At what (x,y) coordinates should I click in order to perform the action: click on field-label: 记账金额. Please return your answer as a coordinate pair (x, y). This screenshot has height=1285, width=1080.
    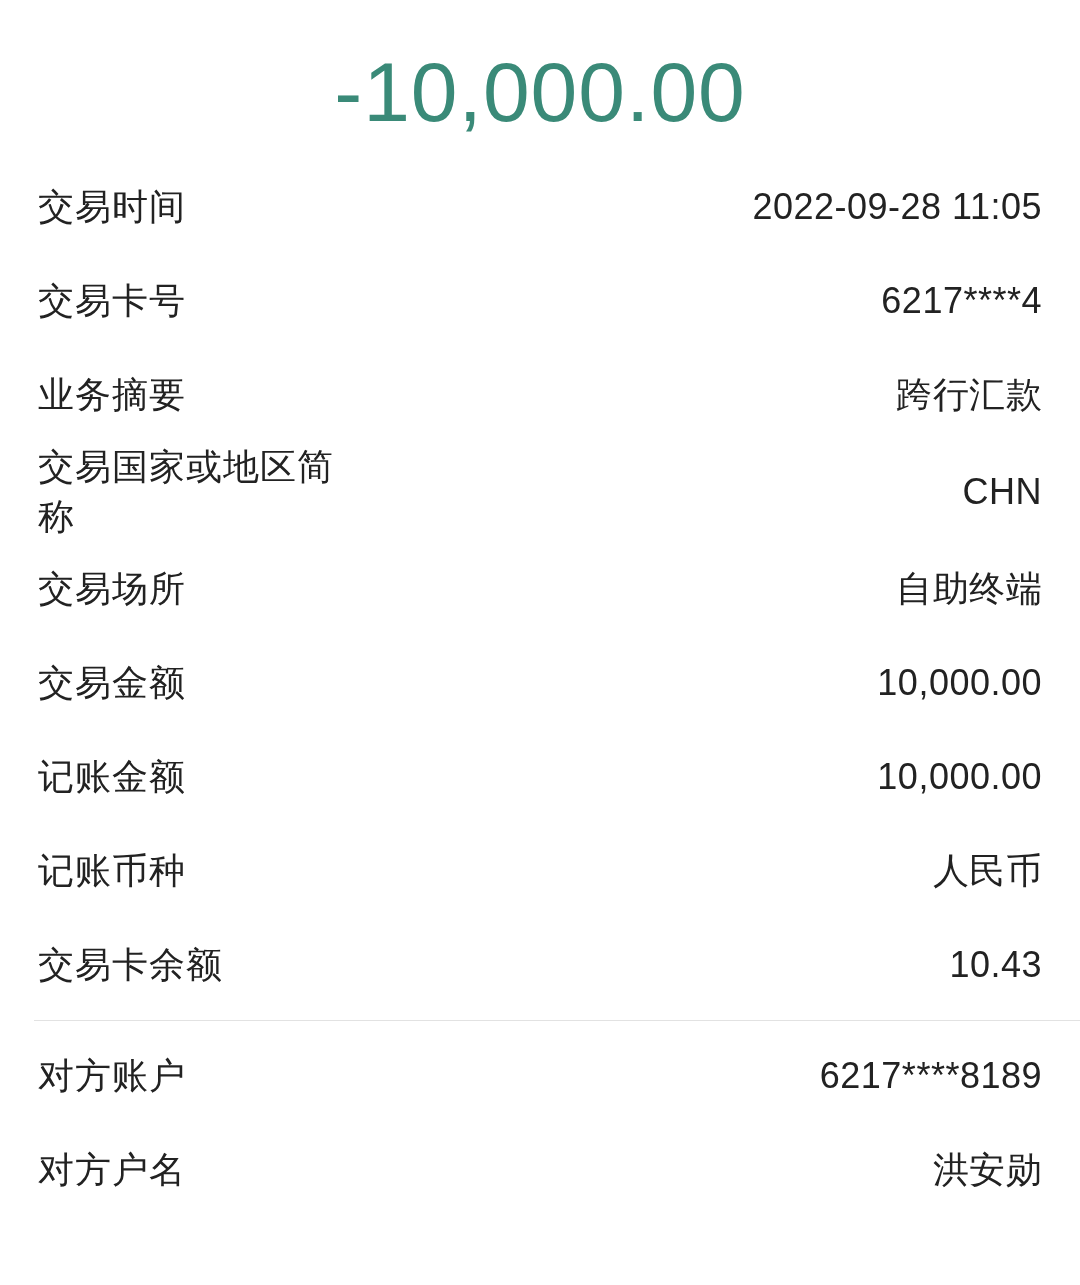
    Looking at the image, I should click on (112, 777).